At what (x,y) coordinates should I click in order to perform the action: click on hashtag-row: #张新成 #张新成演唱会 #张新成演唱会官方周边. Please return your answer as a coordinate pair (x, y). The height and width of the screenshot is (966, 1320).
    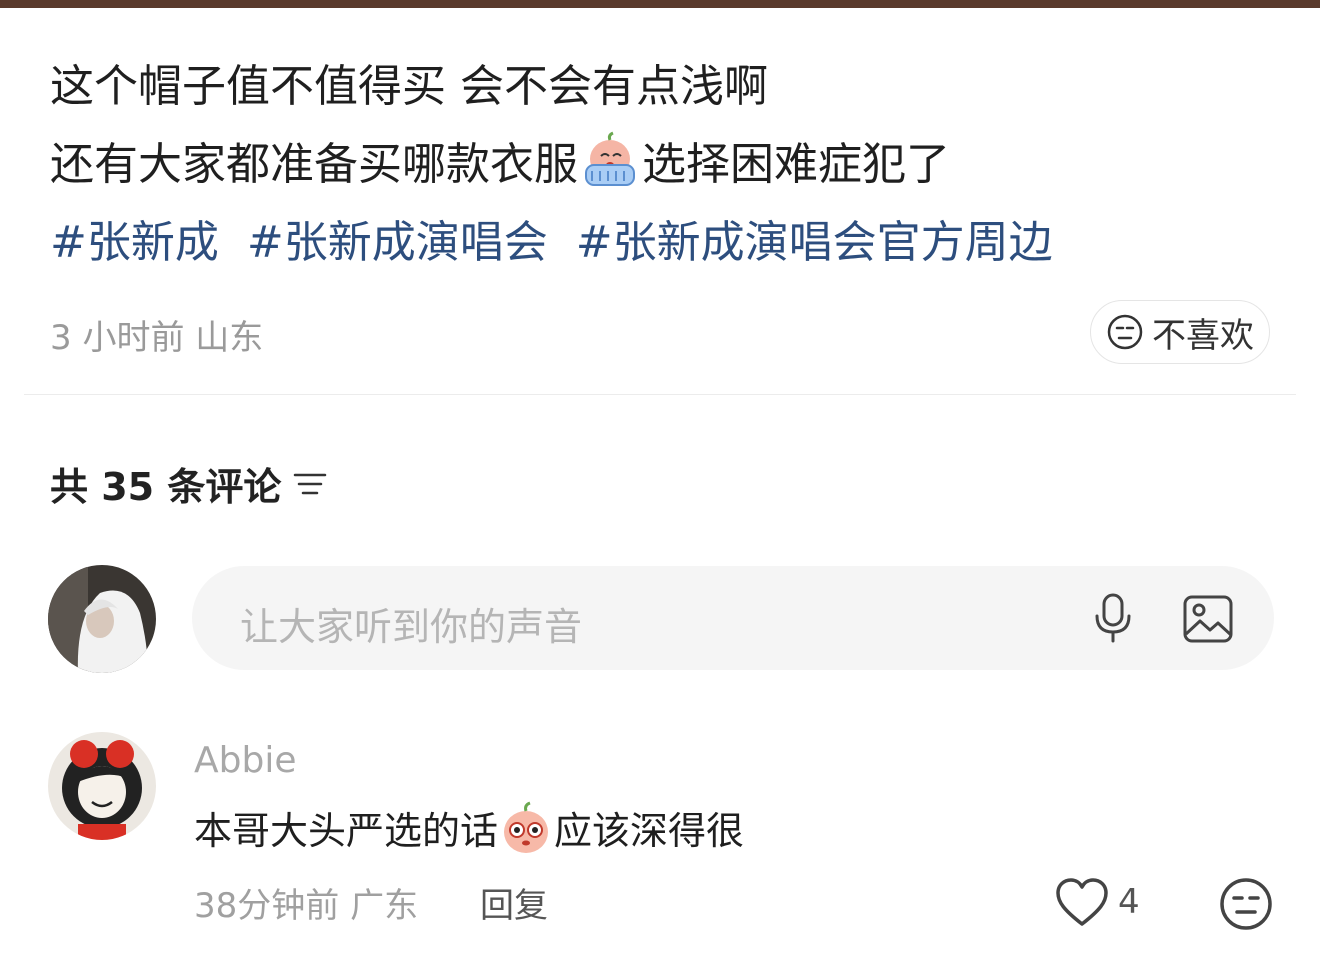
    Looking at the image, I should click on (665, 243).